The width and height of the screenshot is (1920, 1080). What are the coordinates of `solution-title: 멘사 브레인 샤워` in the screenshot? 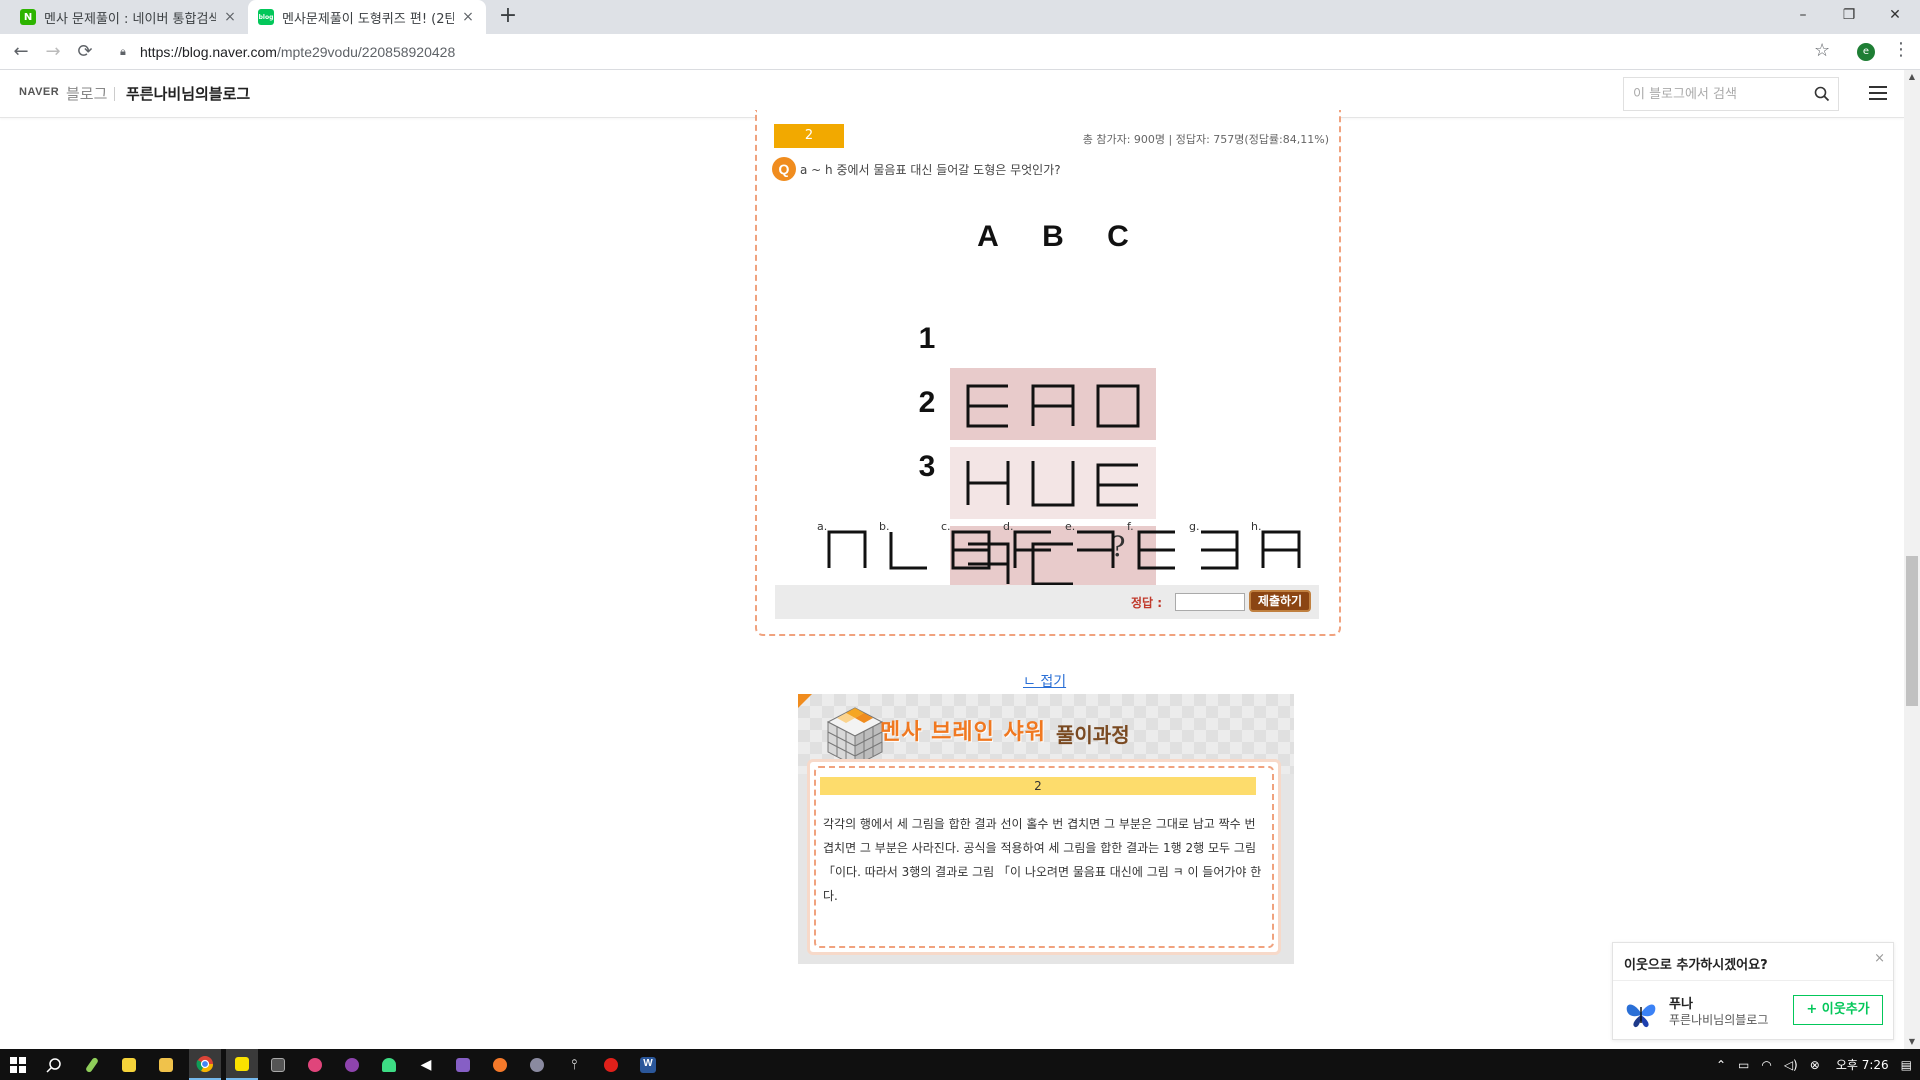 It's located at (963, 732).